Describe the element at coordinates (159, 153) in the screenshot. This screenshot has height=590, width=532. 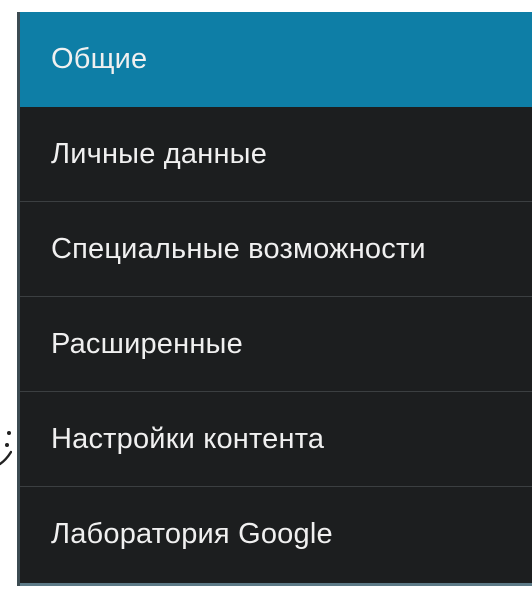
I see `menu-item-label: Личные данные` at that location.